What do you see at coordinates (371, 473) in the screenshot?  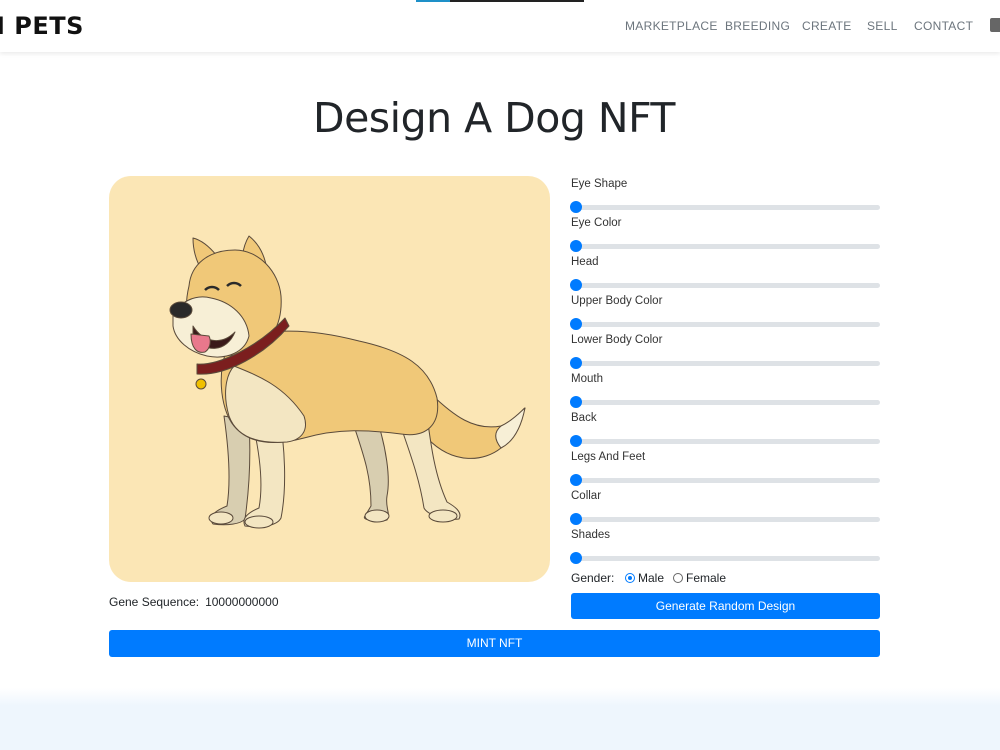 I see `dog-back-leg-far` at bounding box center [371, 473].